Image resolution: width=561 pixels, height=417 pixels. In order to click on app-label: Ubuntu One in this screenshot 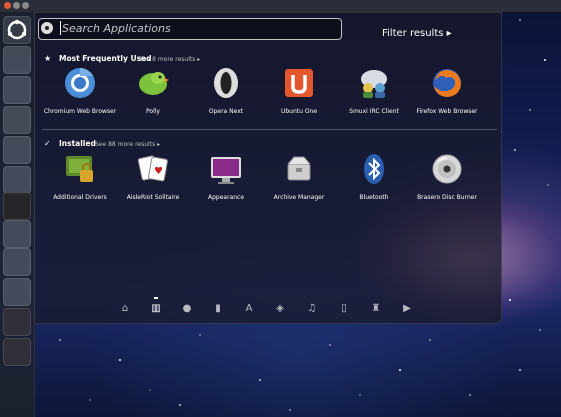, I will do `click(299, 111)`.